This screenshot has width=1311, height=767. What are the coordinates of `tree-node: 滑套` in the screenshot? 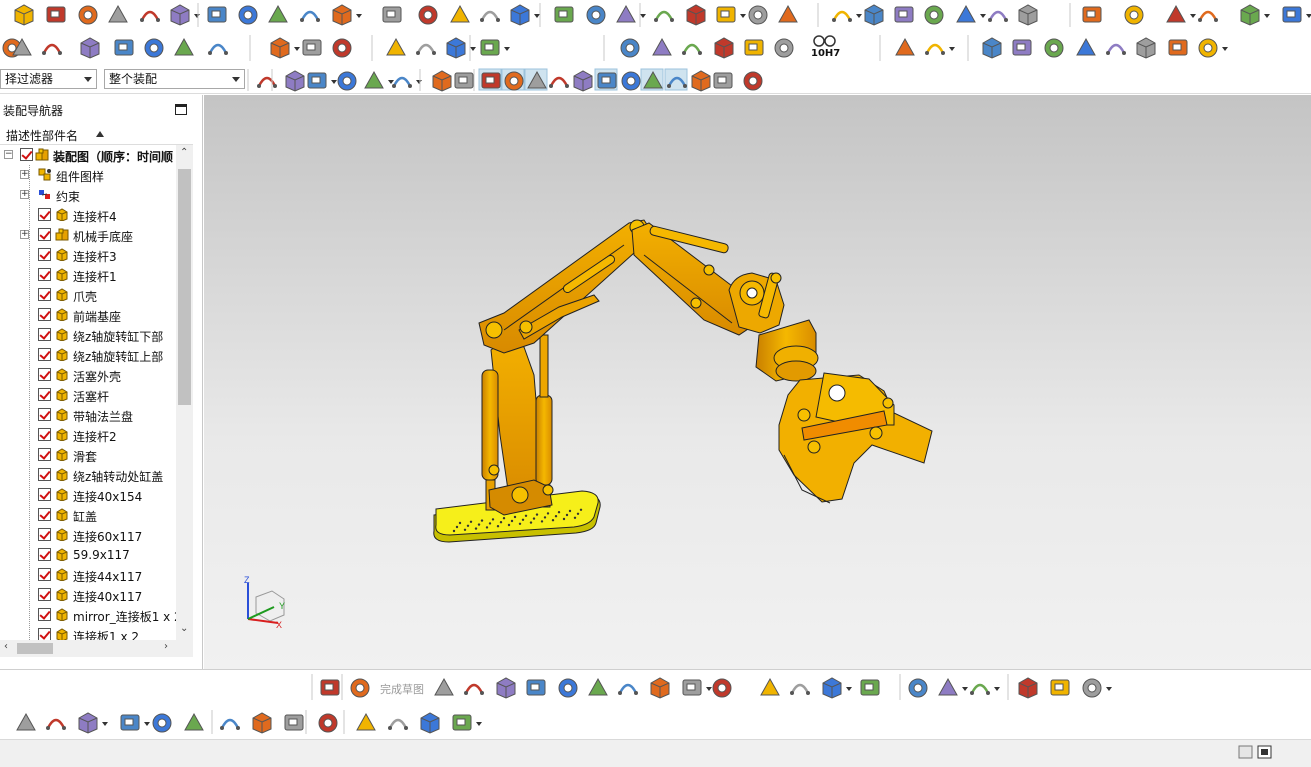 It's located at (88, 455).